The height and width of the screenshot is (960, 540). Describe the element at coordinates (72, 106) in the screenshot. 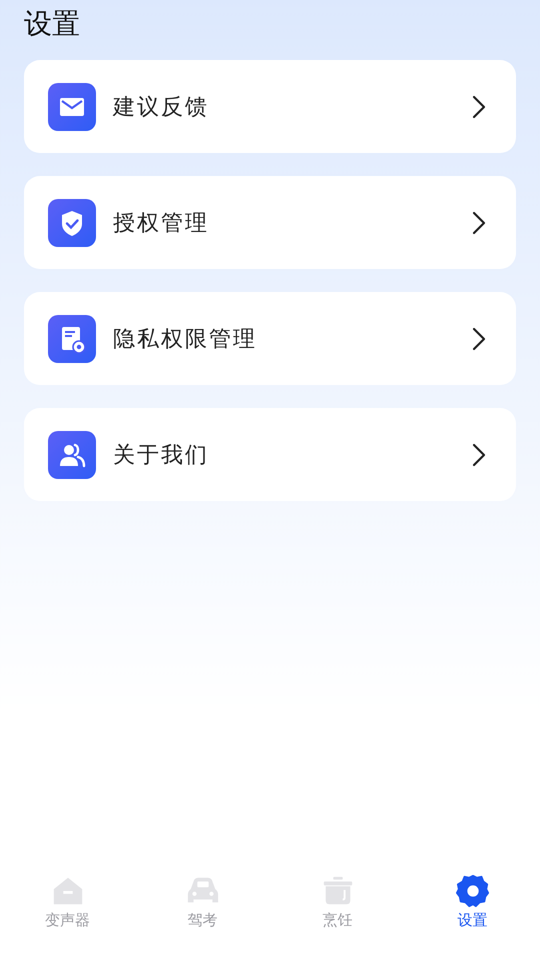

I see `mail-icon` at that location.